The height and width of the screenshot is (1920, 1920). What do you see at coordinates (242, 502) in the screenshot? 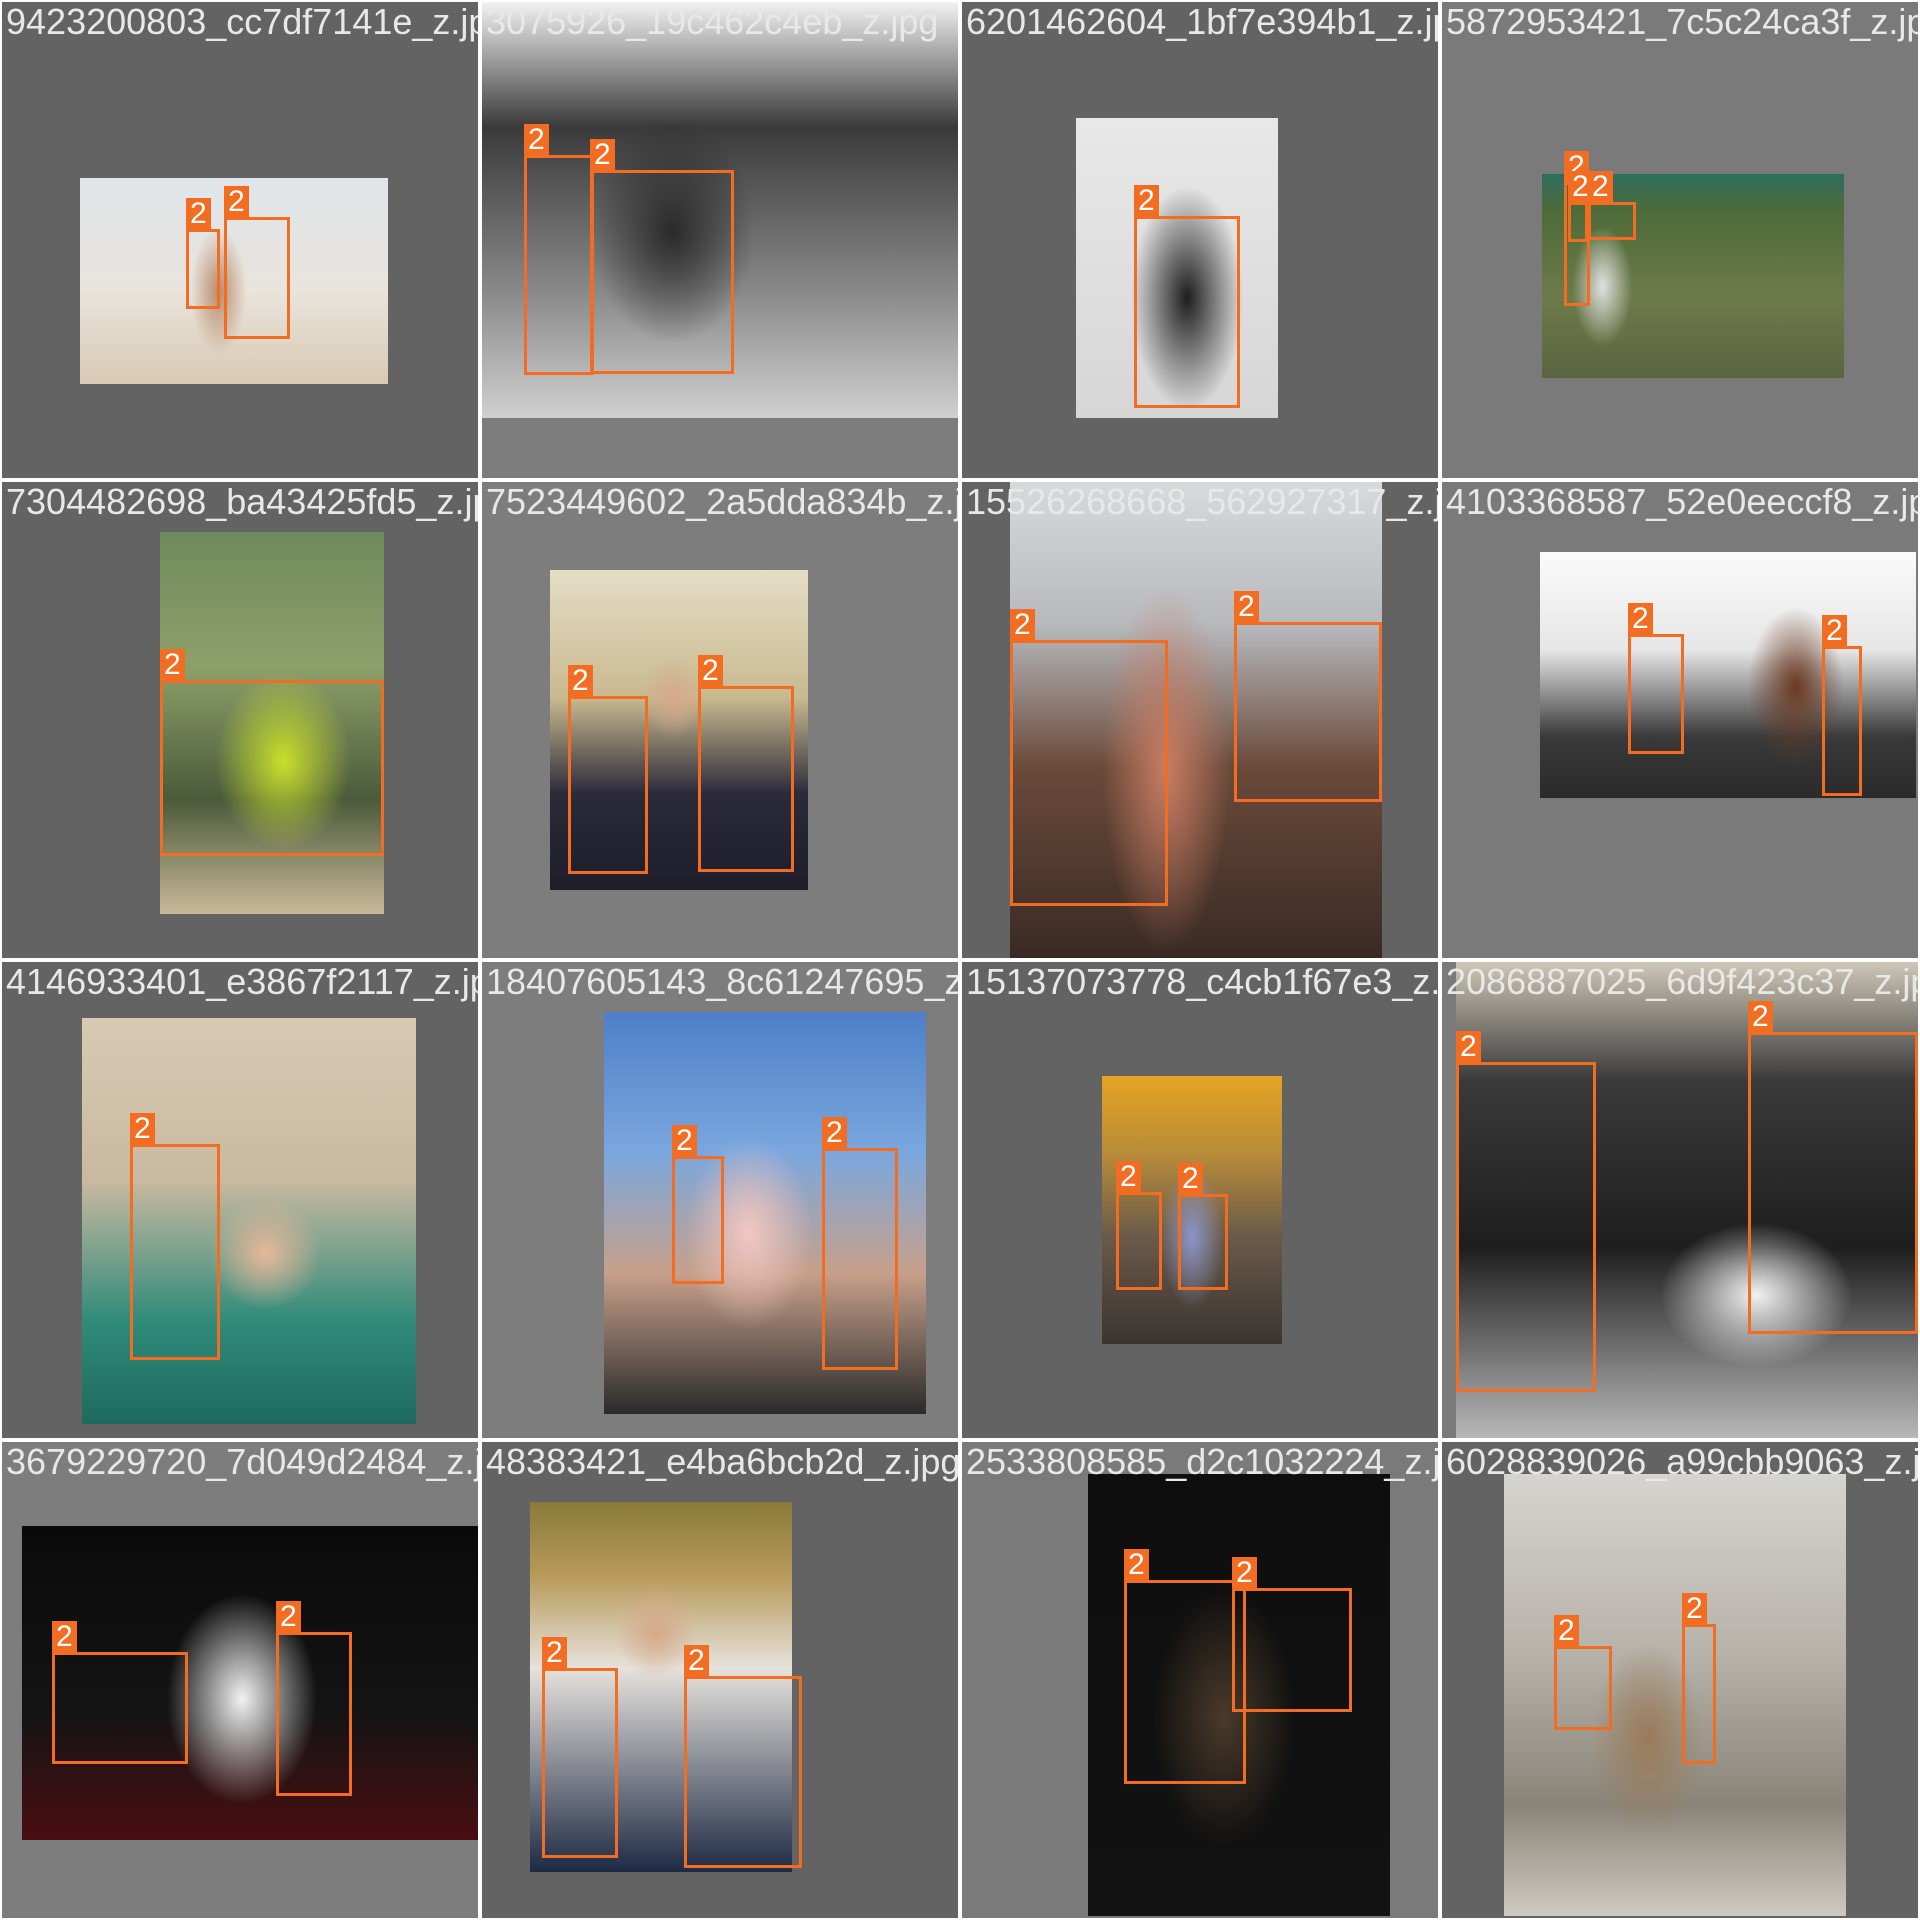
I see `image-caption: 7304482698_ba43425fd5_z.jpg` at bounding box center [242, 502].